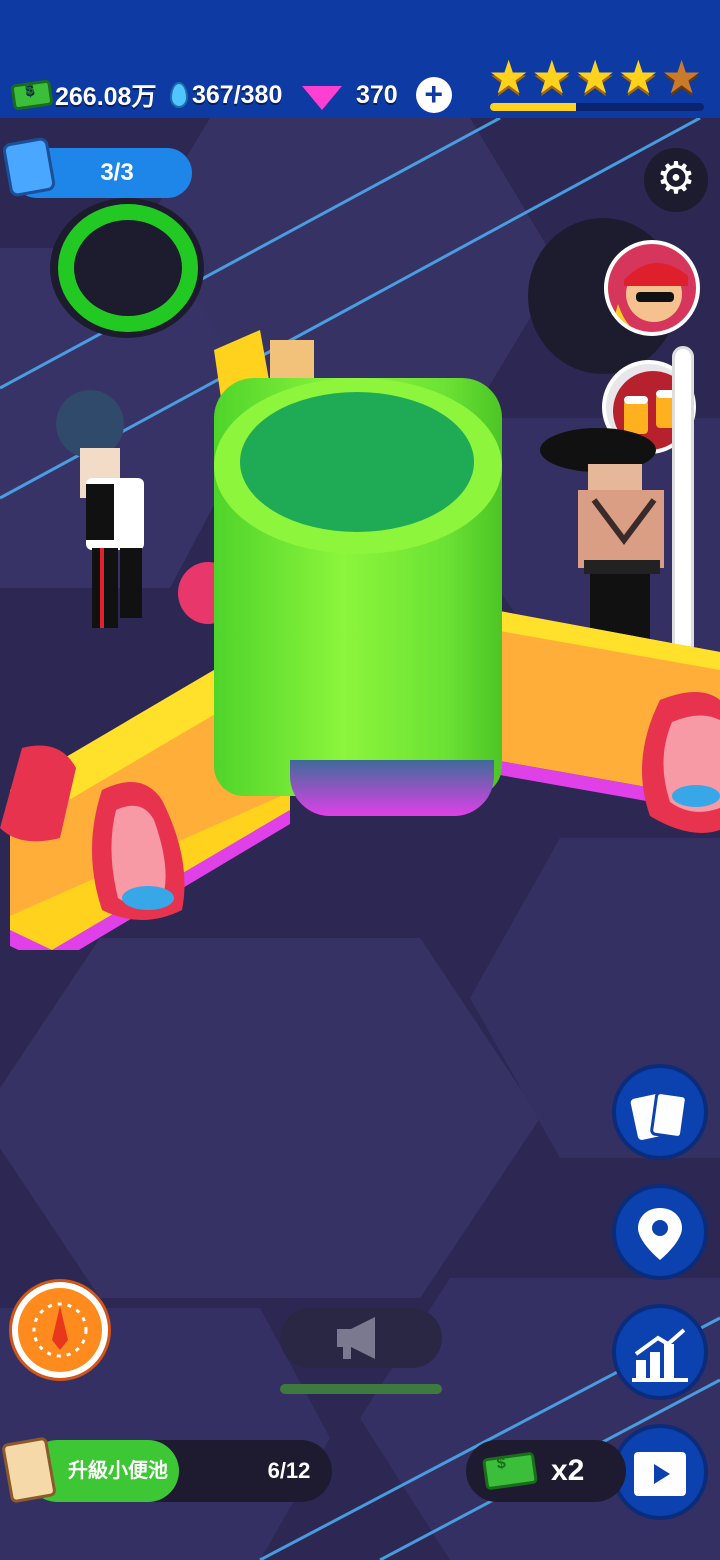 This screenshot has width=720, height=1560. I want to click on timer-ring, so click(128, 268).